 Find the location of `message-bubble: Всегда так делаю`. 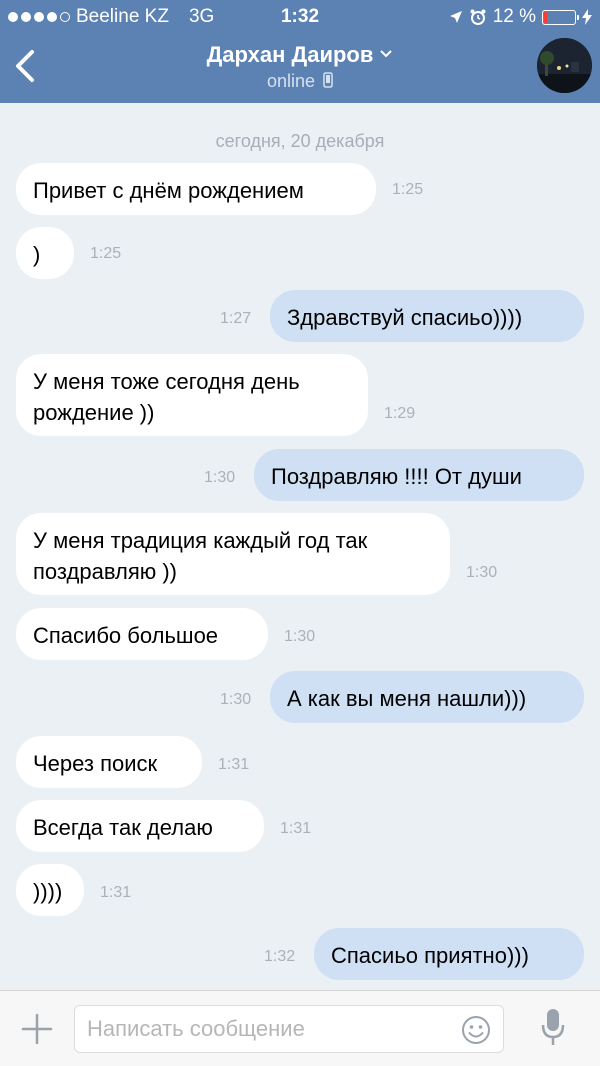

message-bubble: Всегда так делаю is located at coordinates (140, 826).